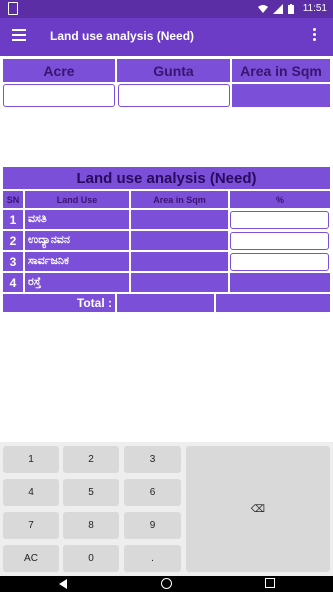 Image resolution: width=333 pixels, height=592 pixels. Describe the element at coordinates (281, 95) in the screenshot. I see `area-sqm-output` at that location.